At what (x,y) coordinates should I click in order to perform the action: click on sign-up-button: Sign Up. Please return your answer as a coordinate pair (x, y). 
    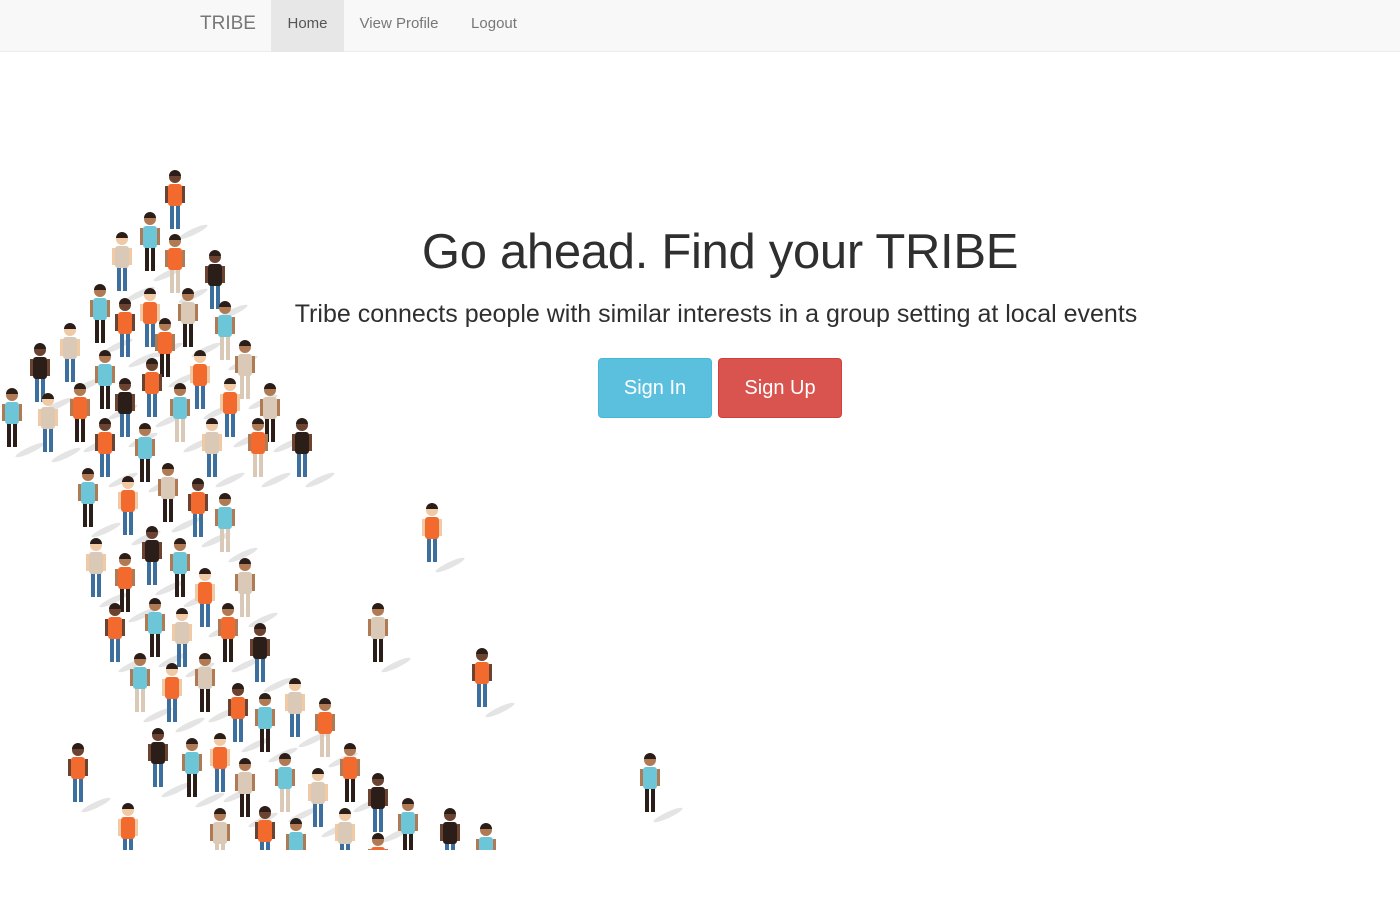
    Looking at the image, I should click on (780, 388).